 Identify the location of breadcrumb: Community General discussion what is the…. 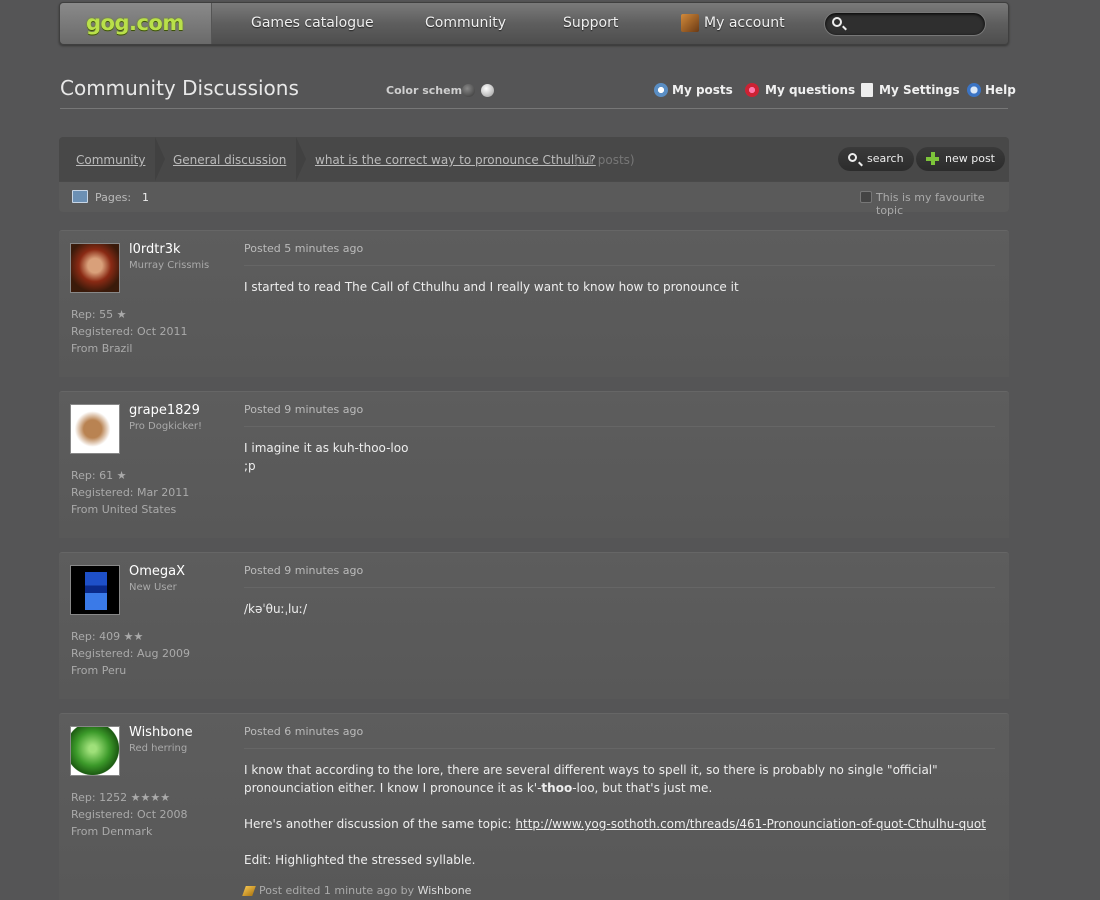
(534, 159).